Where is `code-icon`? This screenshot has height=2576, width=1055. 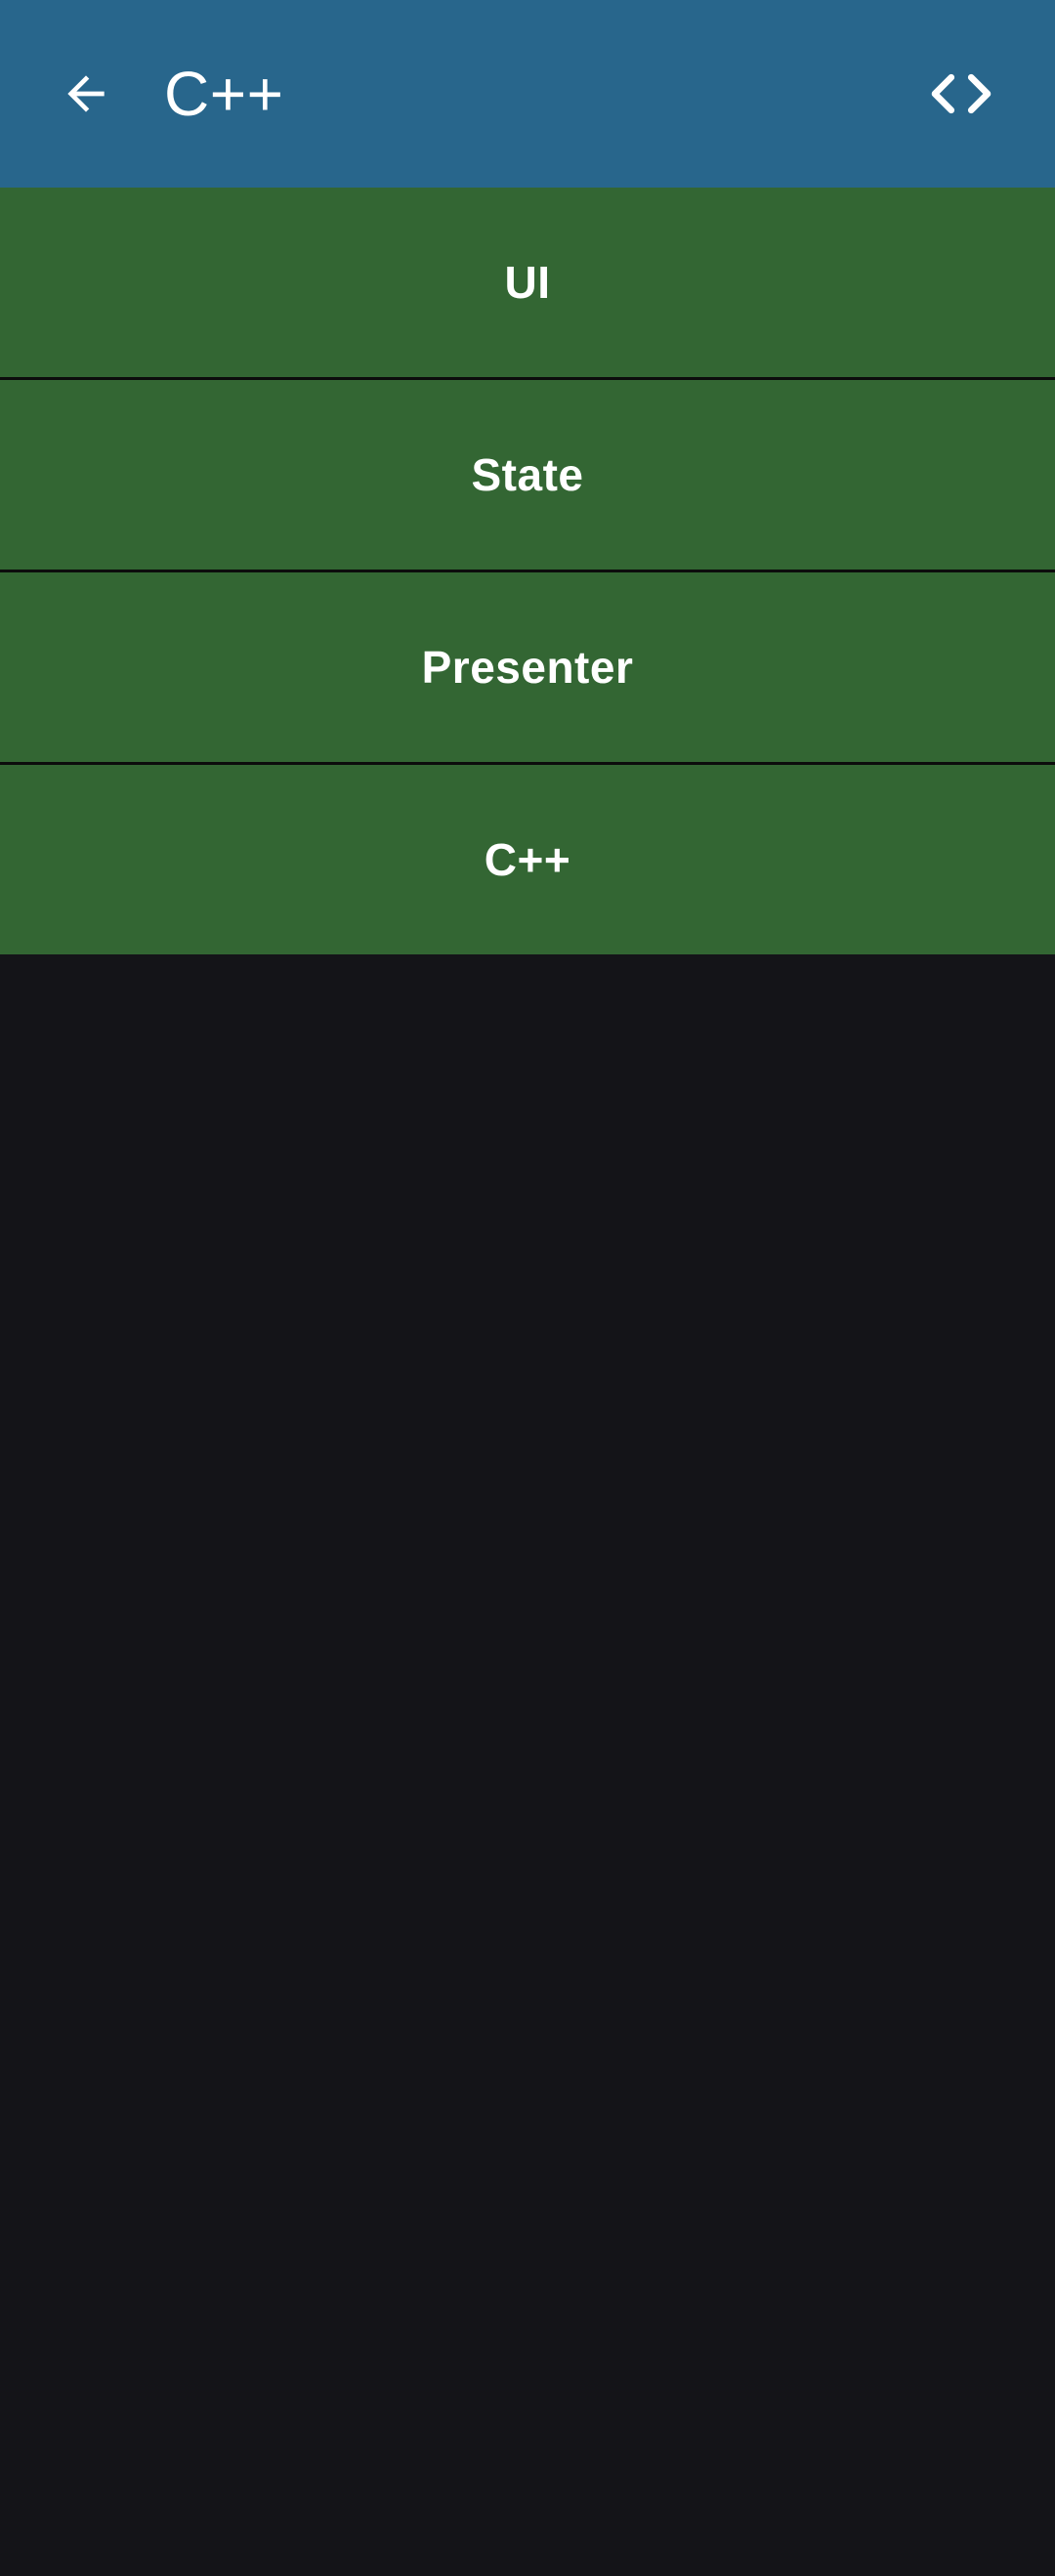 code-icon is located at coordinates (961, 93).